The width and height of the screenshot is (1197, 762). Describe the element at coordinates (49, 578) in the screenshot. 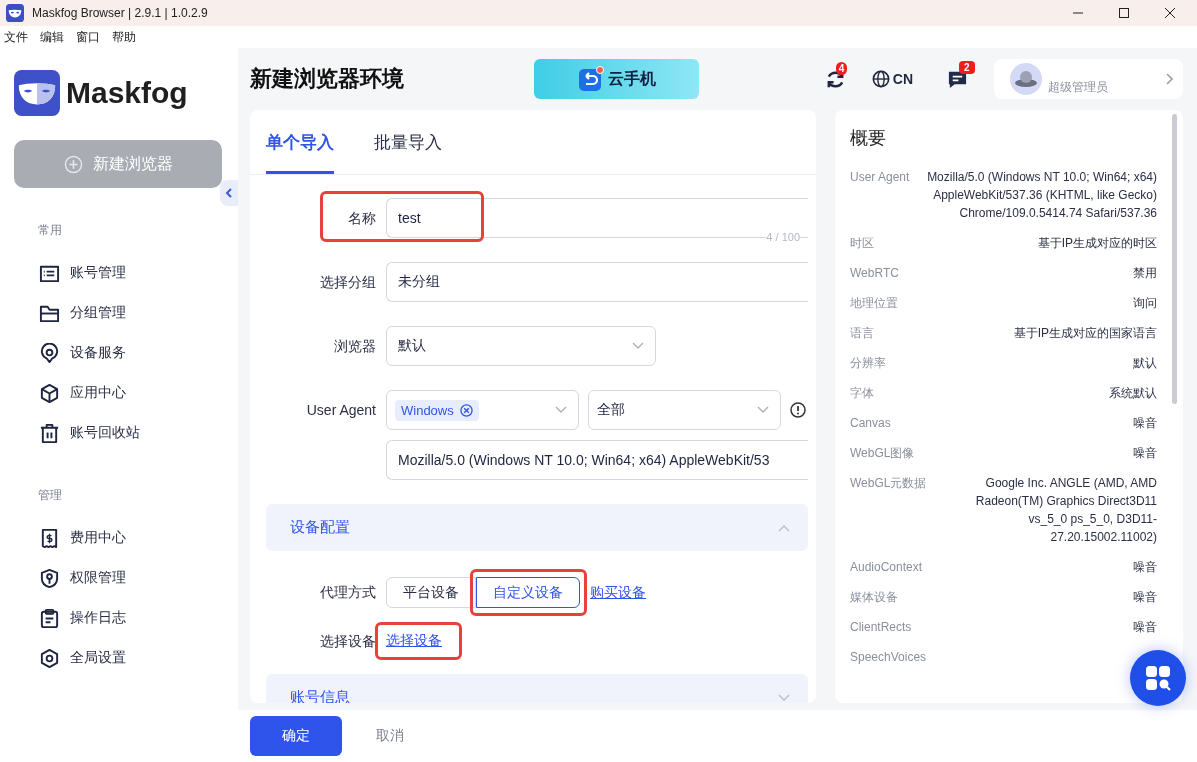

I see `shield-icon` at that location.